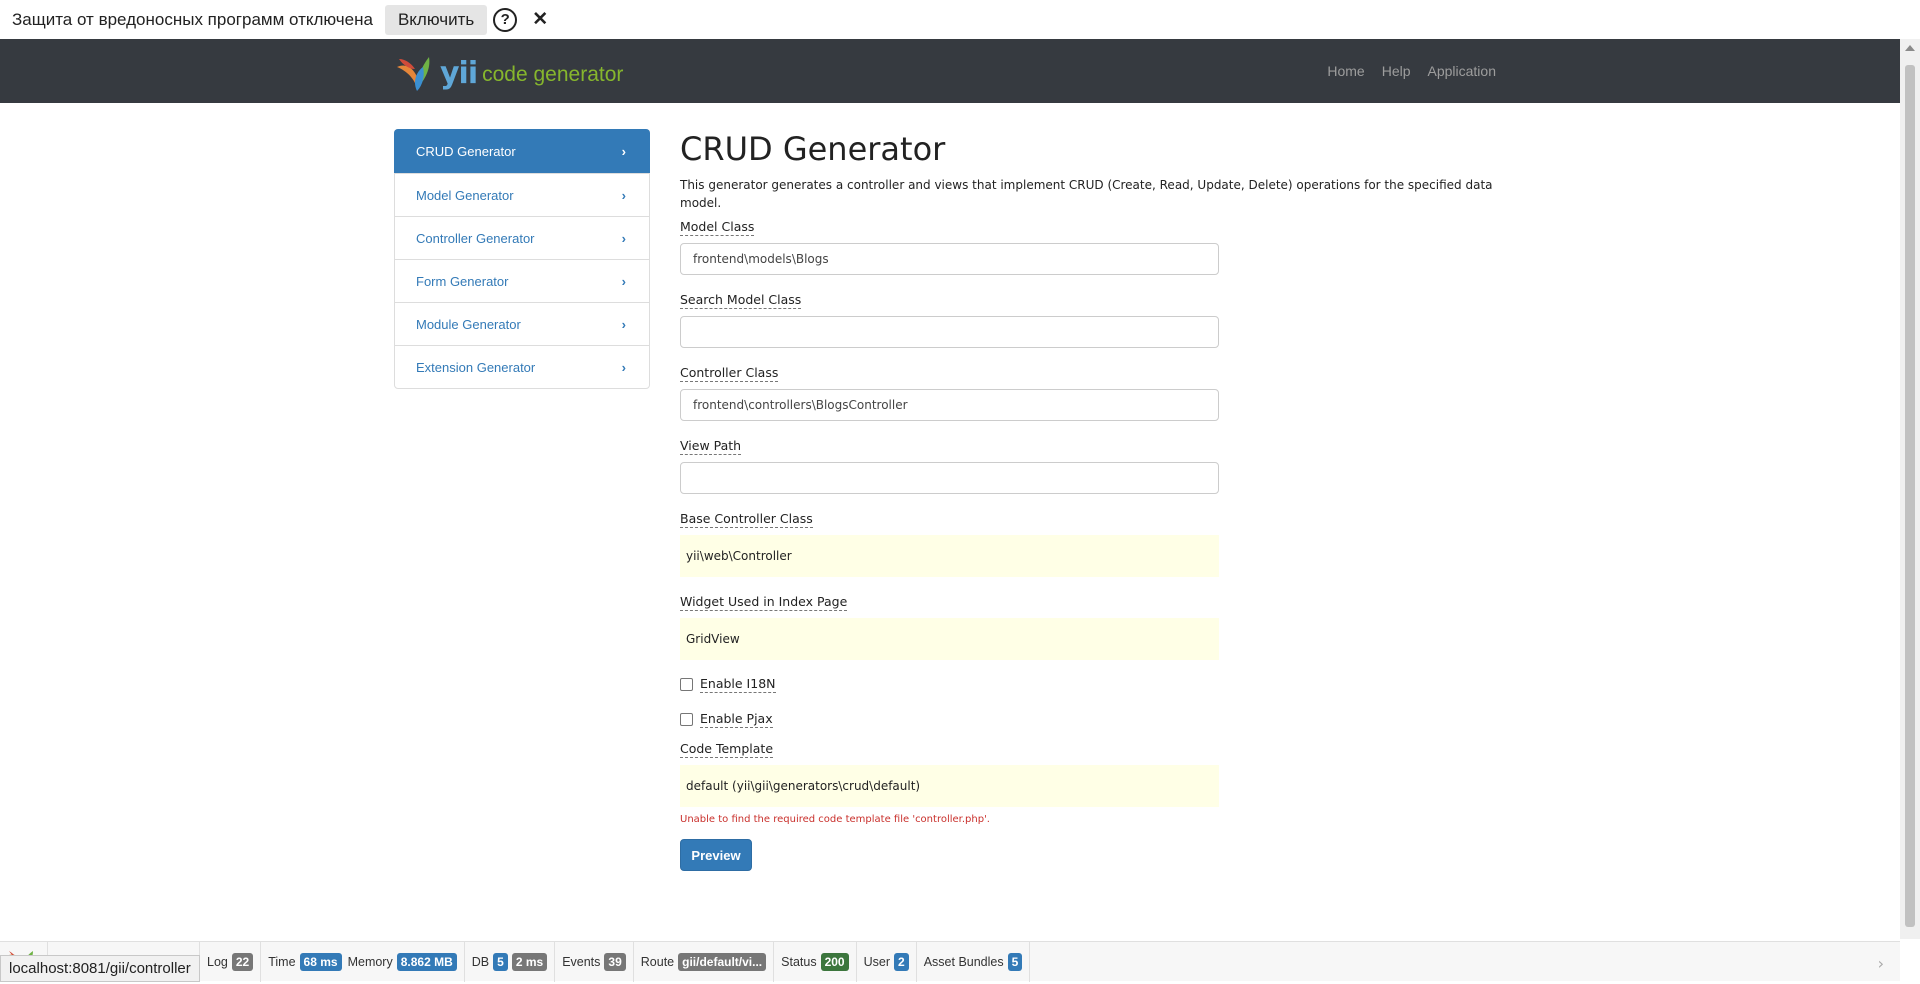 This screenshot has width=1920, height=984. Describe the element at coordinates (468, 324) in the screenshot. I see `sidebar-item-label: Module Generator` at that location.